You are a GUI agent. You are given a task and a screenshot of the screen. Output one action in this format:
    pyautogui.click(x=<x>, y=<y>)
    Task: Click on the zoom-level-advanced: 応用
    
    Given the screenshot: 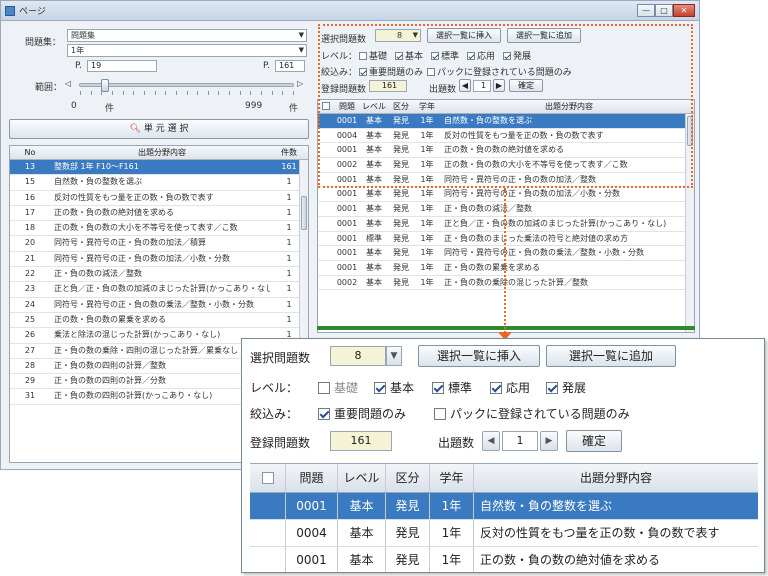 What is the action you would take?
    pyautogui.click(x=510, y=387)
    